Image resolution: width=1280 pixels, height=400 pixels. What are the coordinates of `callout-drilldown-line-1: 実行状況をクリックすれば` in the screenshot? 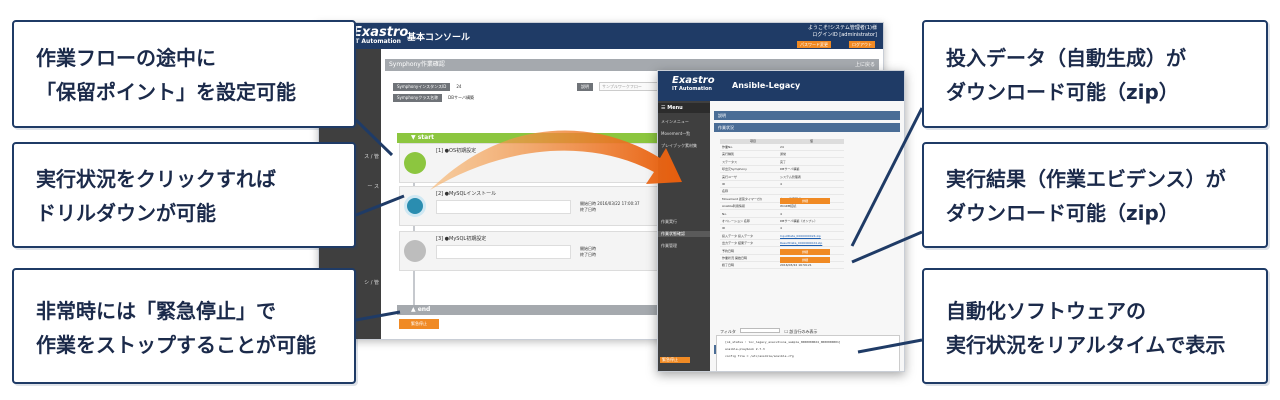 It's located at (156, 179).